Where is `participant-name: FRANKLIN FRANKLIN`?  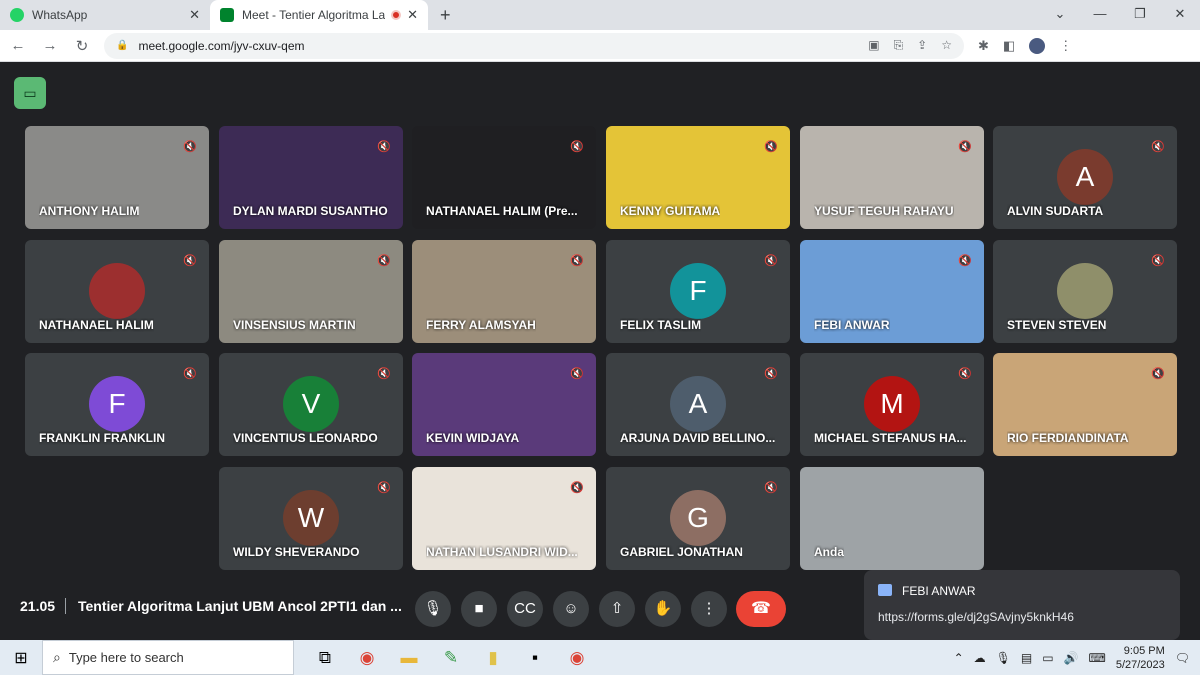
participant-name: FRANKLIN FRANKLIN is located at coordinates (102, 438).